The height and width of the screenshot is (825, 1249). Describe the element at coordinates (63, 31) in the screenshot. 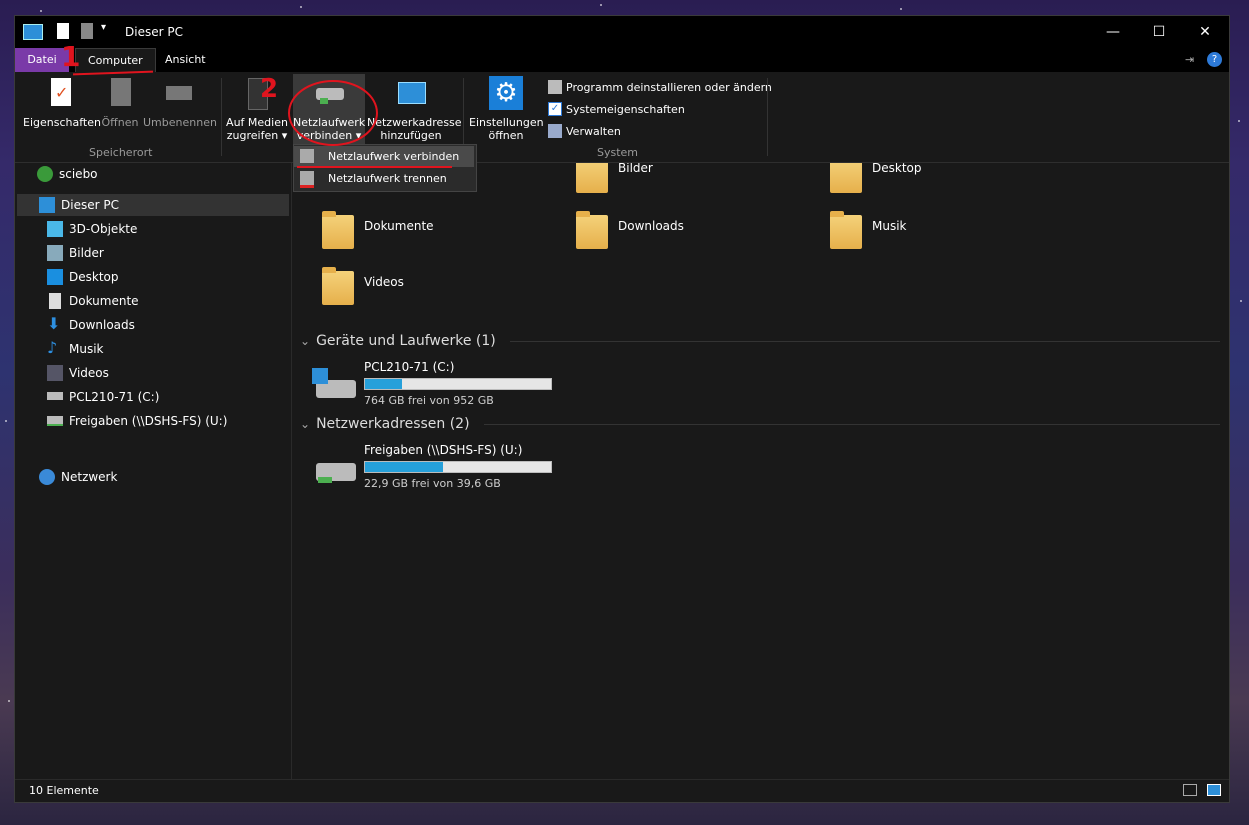

I see `properties-quick-icon` at that location.